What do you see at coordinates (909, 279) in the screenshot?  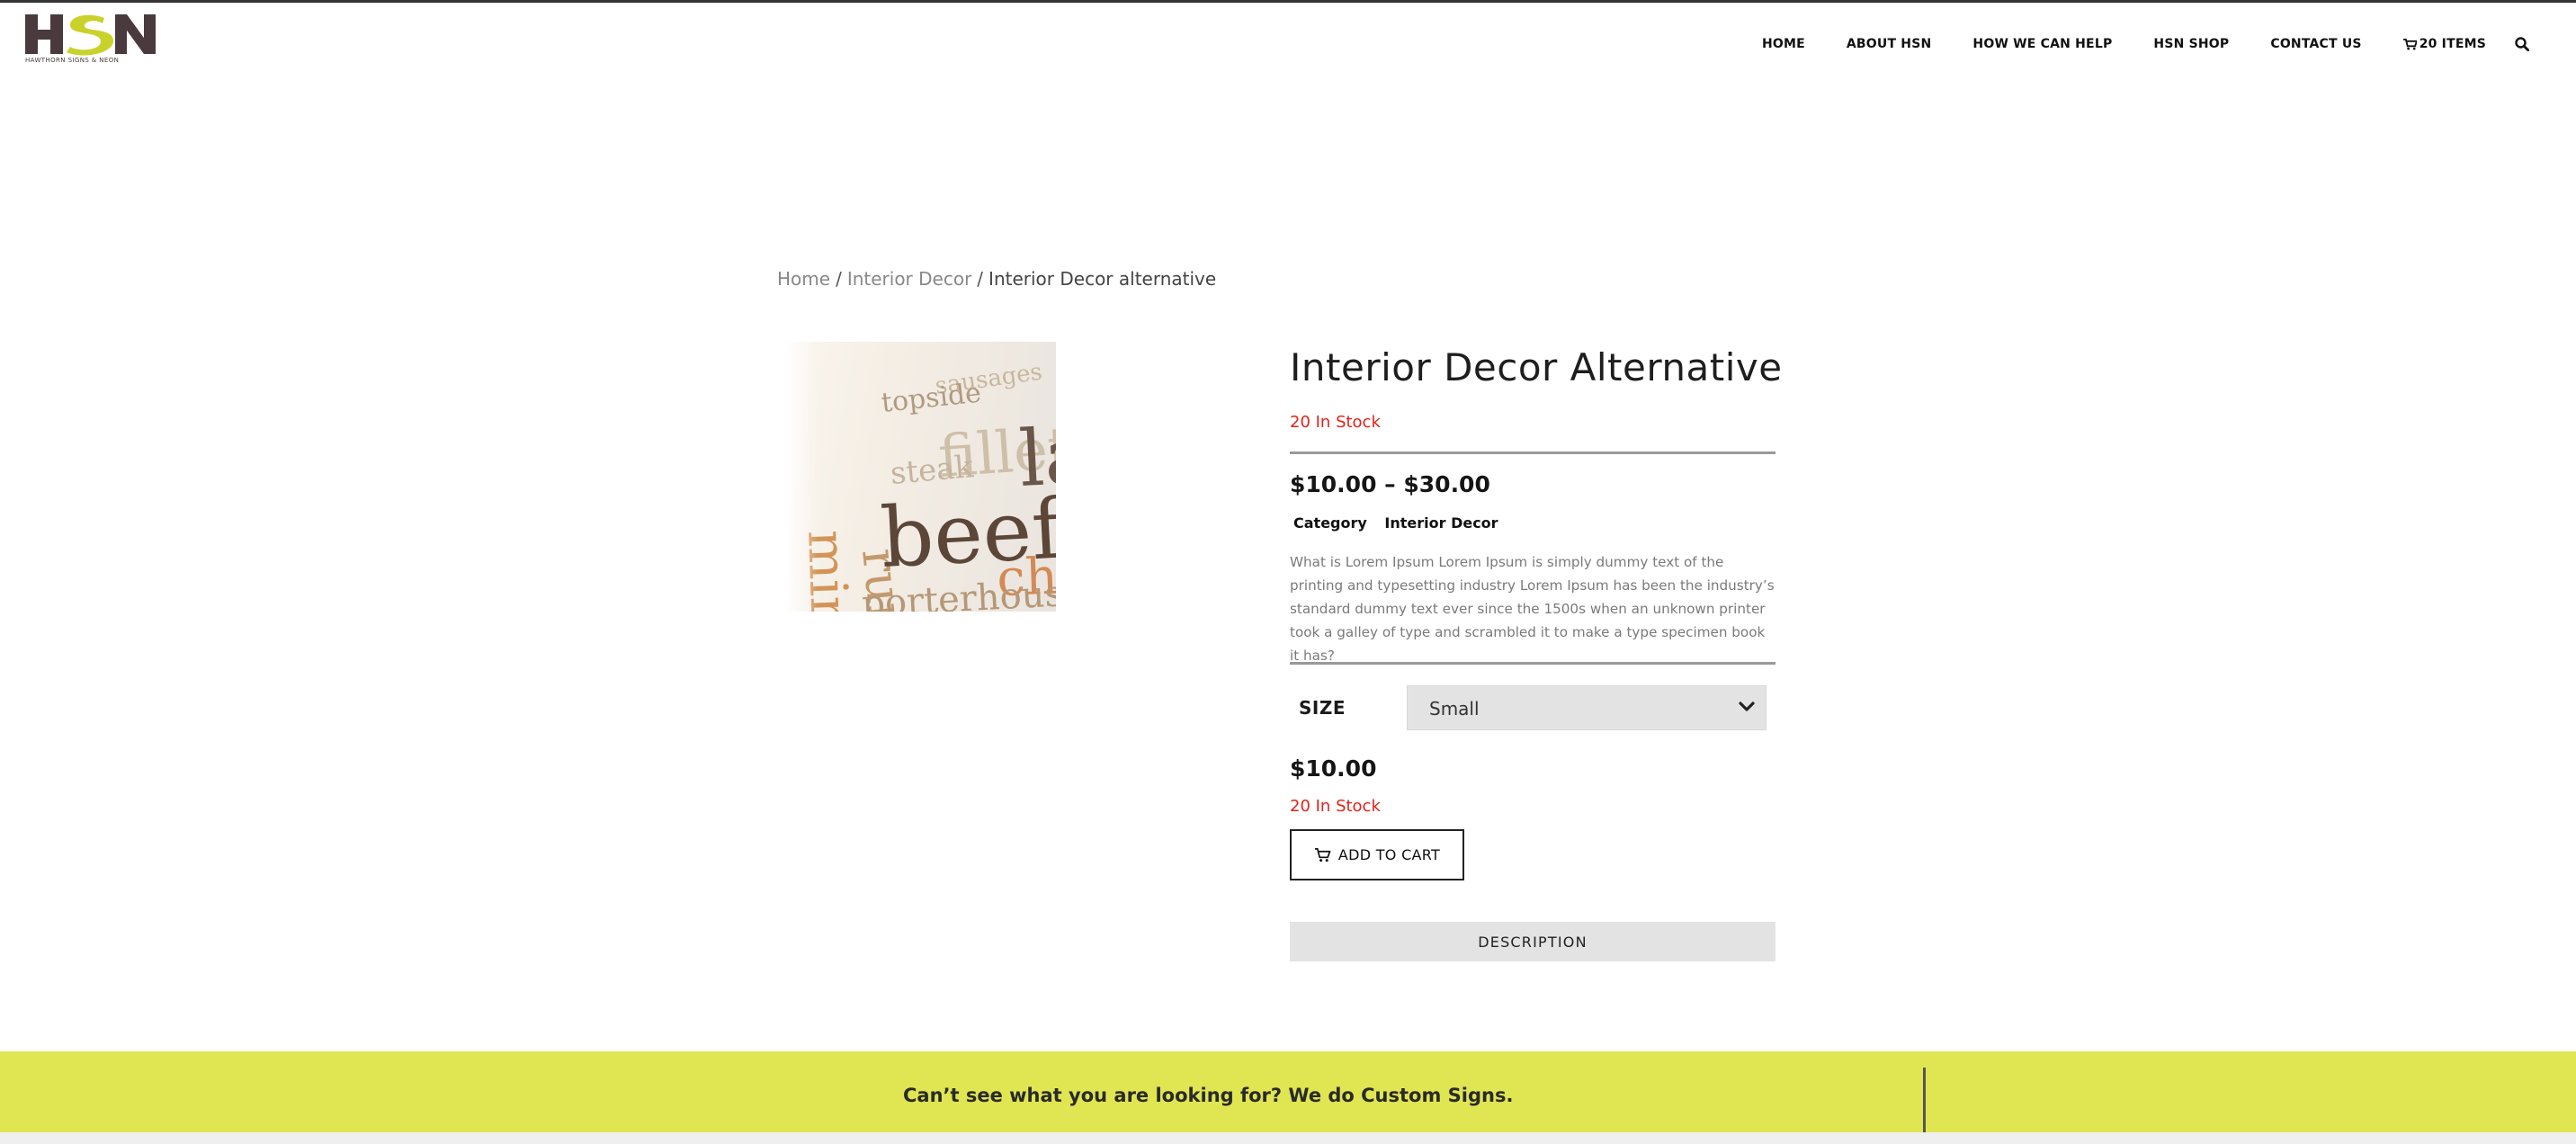 I see `breadcrumb-category-link: Interior Decor` at bounding box center [909, 279].